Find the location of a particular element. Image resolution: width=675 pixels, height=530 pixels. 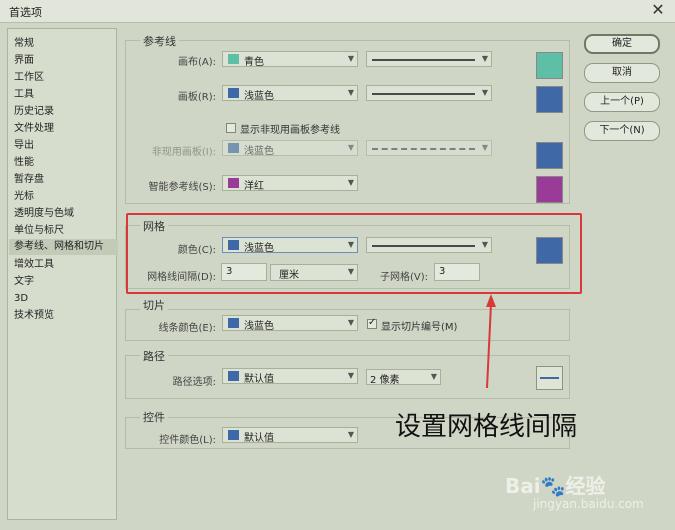

canvas-style-dropdown: ▼ is located at coordinates (429, 59).